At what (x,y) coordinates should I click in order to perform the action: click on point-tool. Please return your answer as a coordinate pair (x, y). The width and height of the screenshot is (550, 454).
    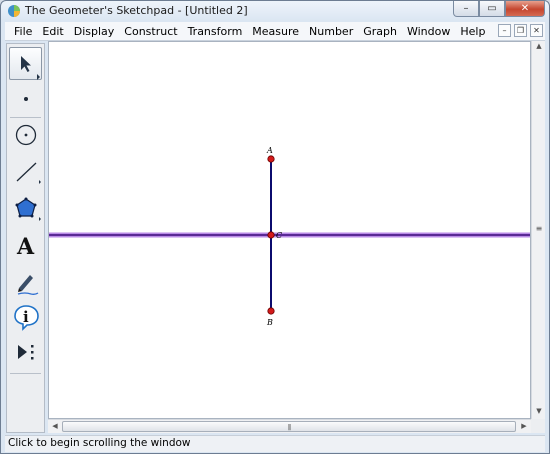
    Looking at the image, I should click on (25, 98).